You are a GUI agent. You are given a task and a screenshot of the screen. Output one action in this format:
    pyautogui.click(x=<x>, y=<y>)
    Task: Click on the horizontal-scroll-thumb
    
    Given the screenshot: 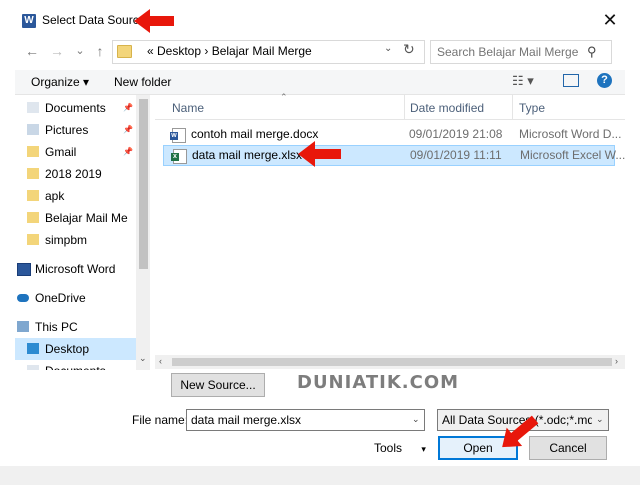 What is the action you would take?
    pyautogui.click(x=392, y=362)
    